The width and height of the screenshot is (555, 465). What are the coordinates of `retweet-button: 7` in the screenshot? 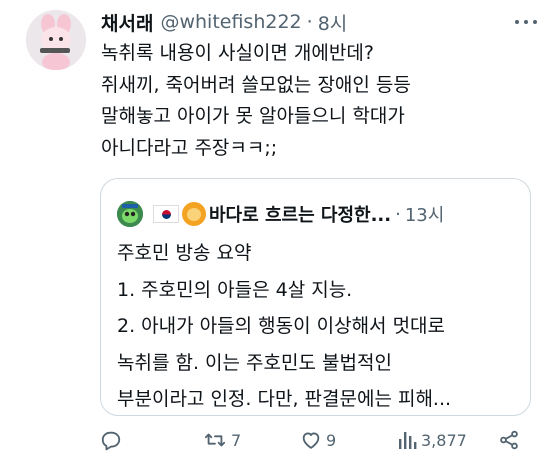 It's located at (222, 440).